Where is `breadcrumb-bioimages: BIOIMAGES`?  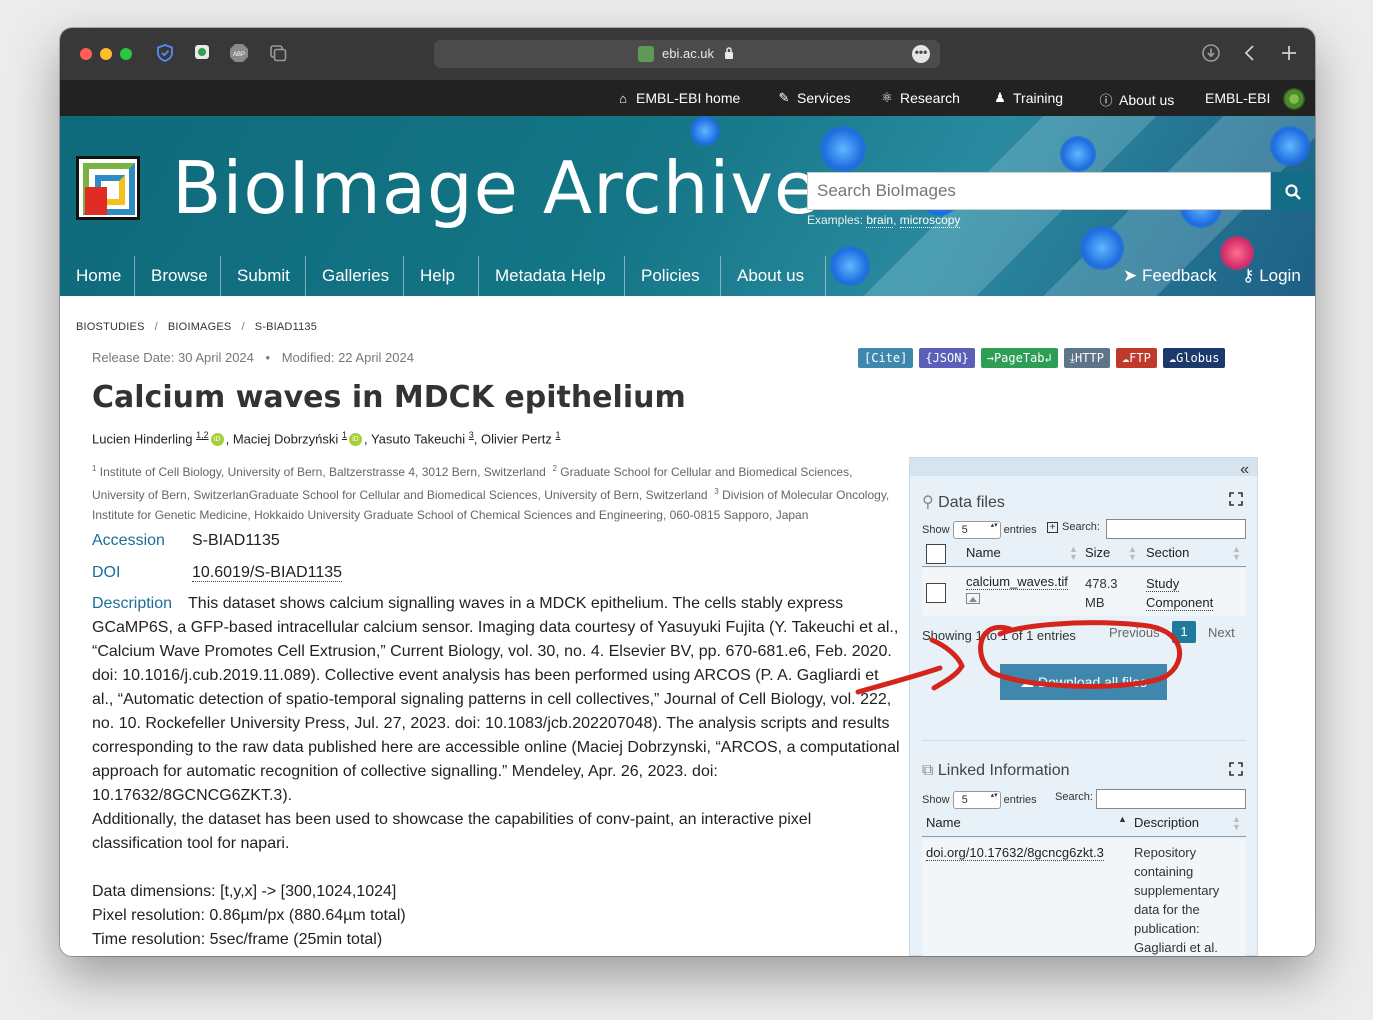 breadcrumb-bioimages: BIOIMAGES is located at coordinates (200, 327).